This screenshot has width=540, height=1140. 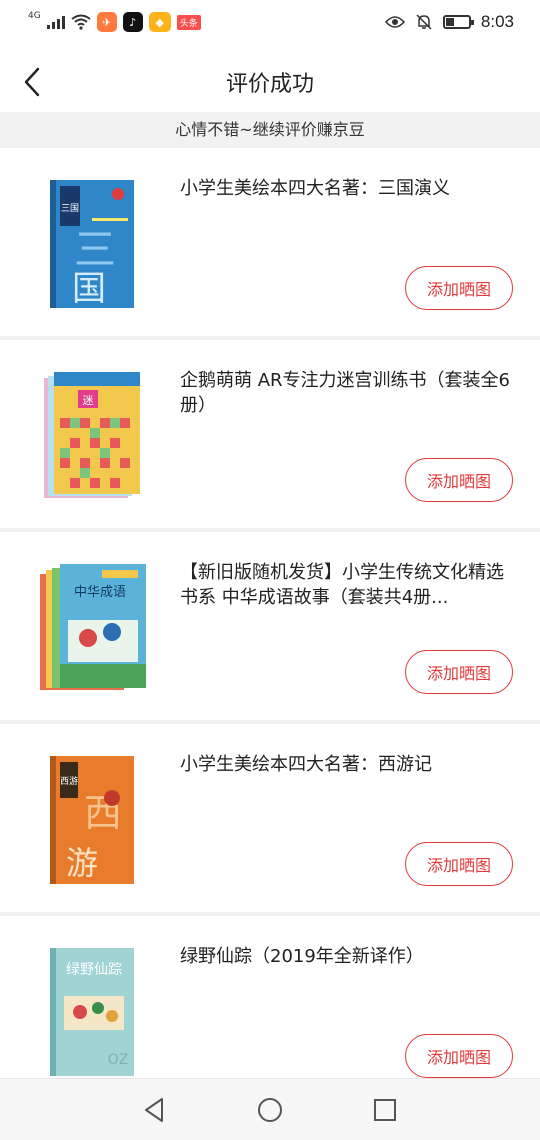 What do you see at coordinates (34, 16) in the screenshot?
I see `network-type: 4G` at bounding box center [34, 16].